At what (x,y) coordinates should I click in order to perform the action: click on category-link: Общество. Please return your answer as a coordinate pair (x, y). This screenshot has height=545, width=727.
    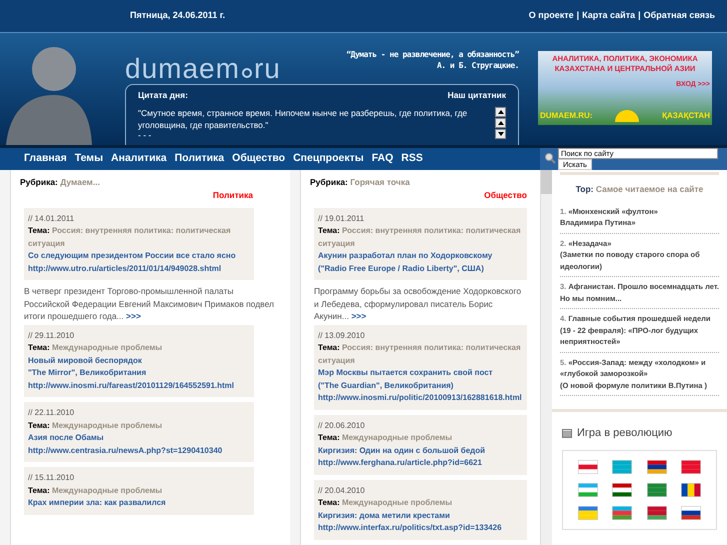
    Looking at the image, I should click on (505, 195).